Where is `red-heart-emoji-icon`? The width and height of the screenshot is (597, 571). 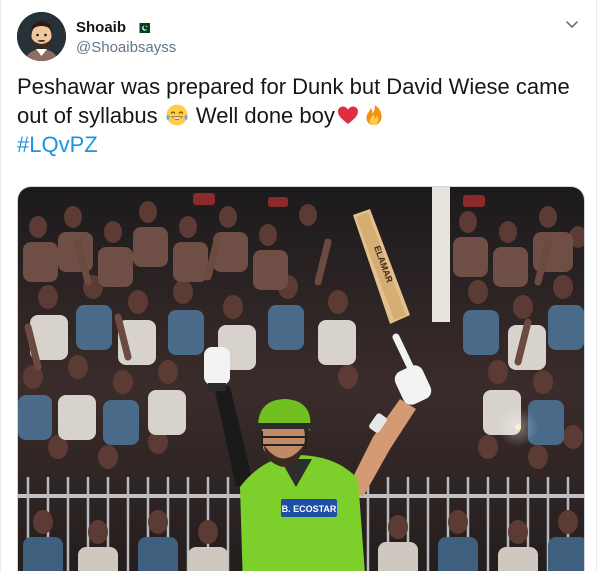
red-heart-emoji-icon is located at coordinates (347, 115).